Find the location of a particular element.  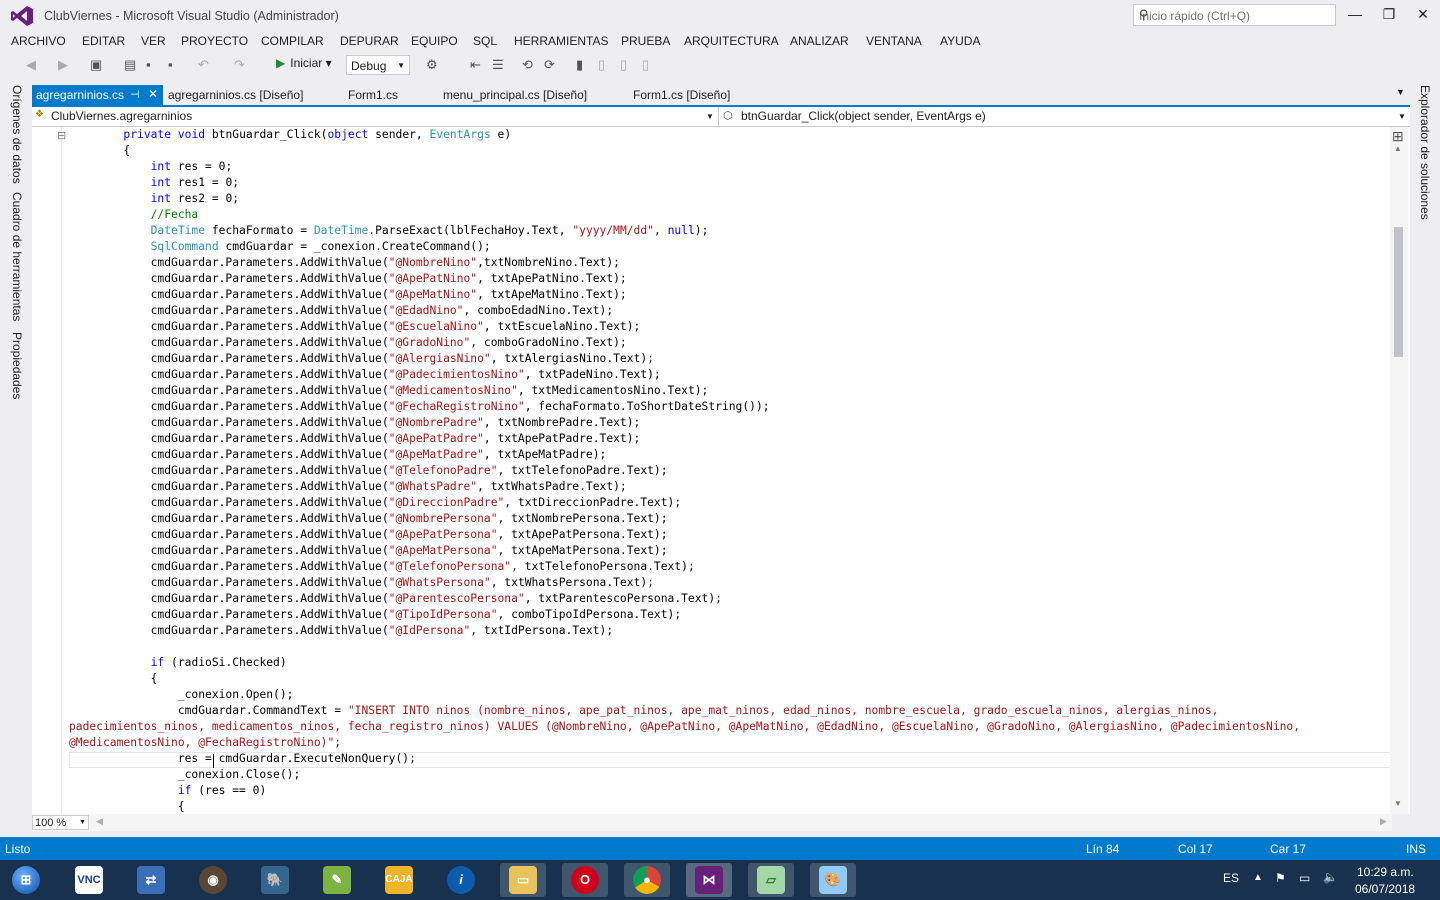

tab-document: menu_principal.cs [Diseño] is located at coordinates (515, 95).